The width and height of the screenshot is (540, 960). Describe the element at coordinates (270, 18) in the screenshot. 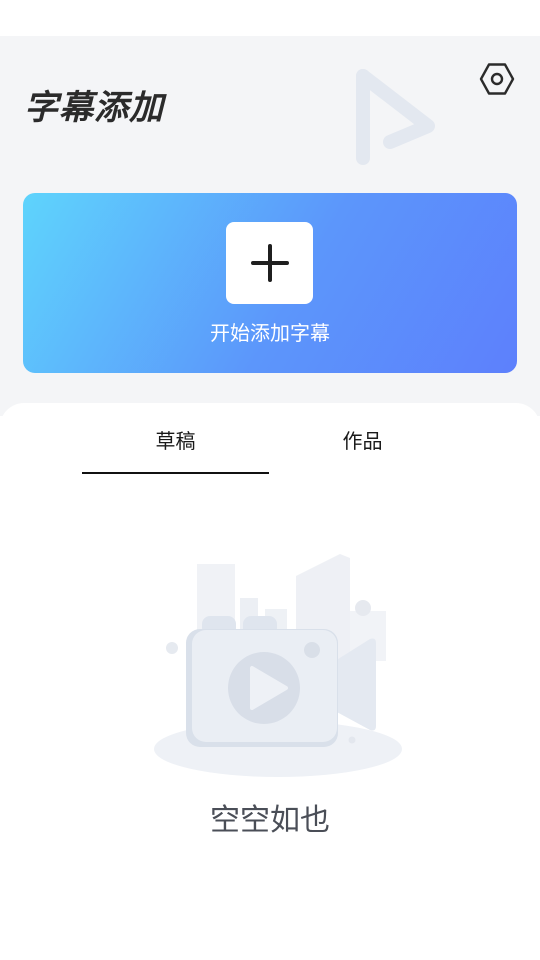

I see `status-bar` at that location.